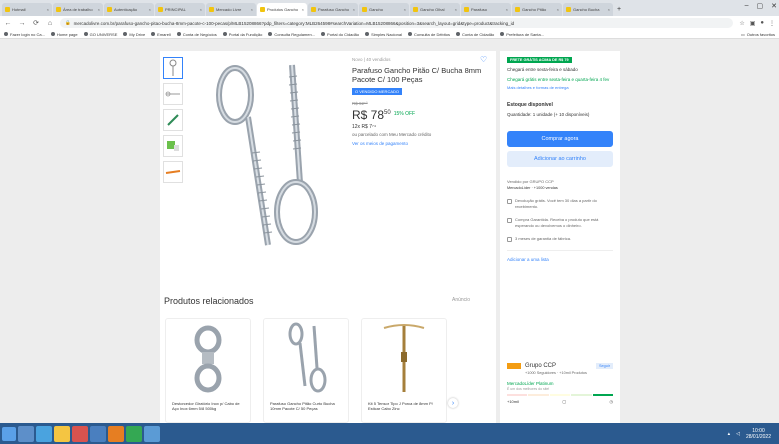 The height and width of the screenshot is (444, 779). What do you see at coordinates (453, 403) in the screenshot?
I see `next-arrow-icon: ›` at bounding box center [453, 403].